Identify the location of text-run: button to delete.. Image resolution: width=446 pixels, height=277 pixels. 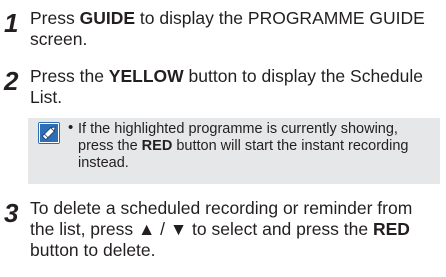
(93, 250).